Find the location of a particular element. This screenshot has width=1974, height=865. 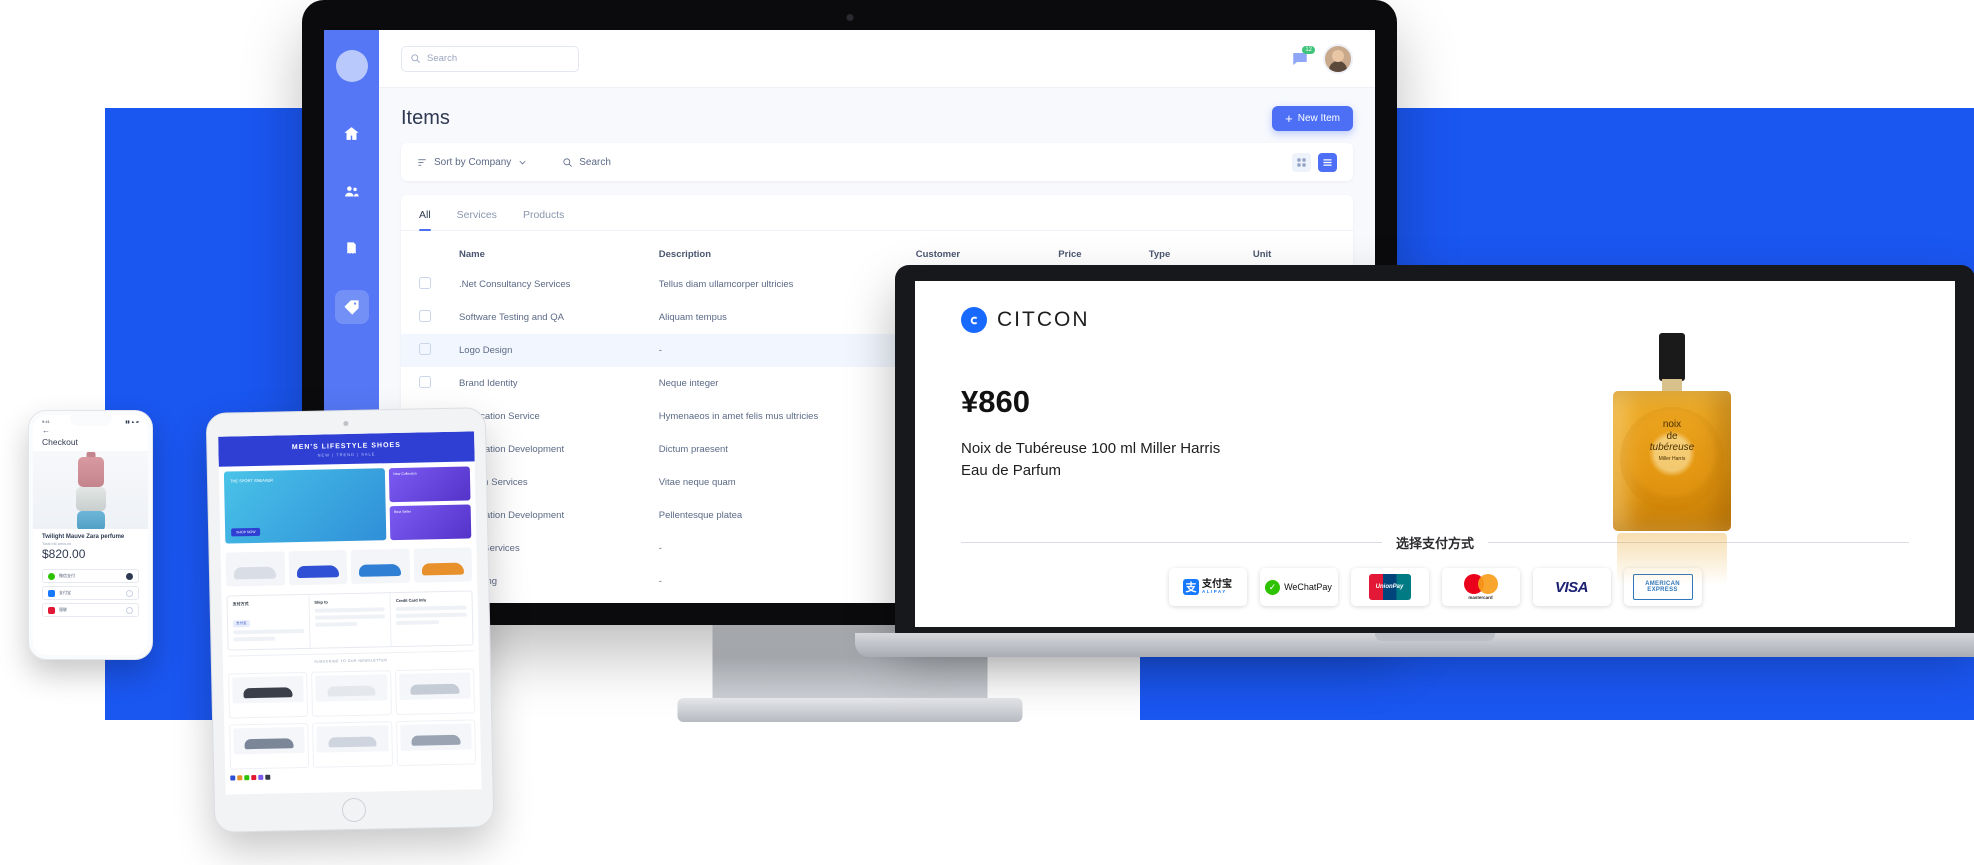

product-image-area: noix de tubéreuse Miller Harris is located at coordinates (1672, 459).